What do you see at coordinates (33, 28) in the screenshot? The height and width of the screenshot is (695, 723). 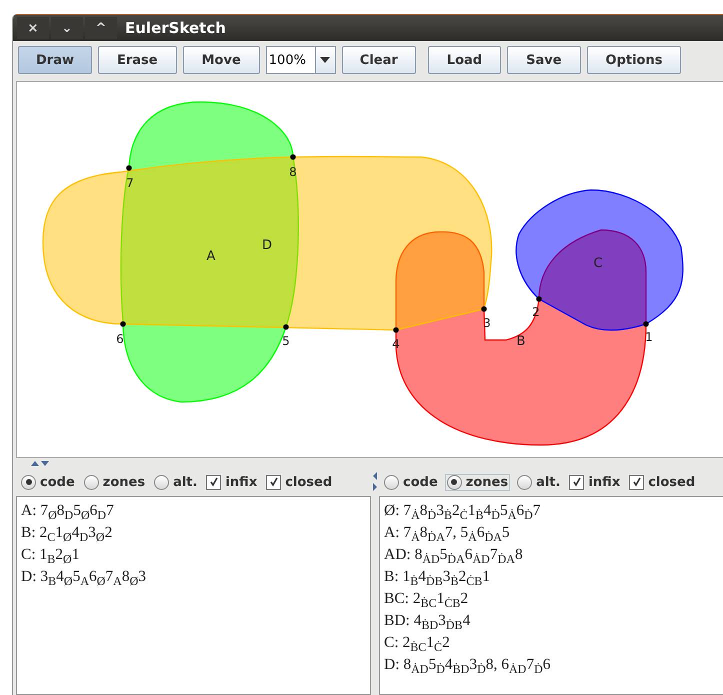 I see `window-control-button: ×` at bounding box center [33, 28].